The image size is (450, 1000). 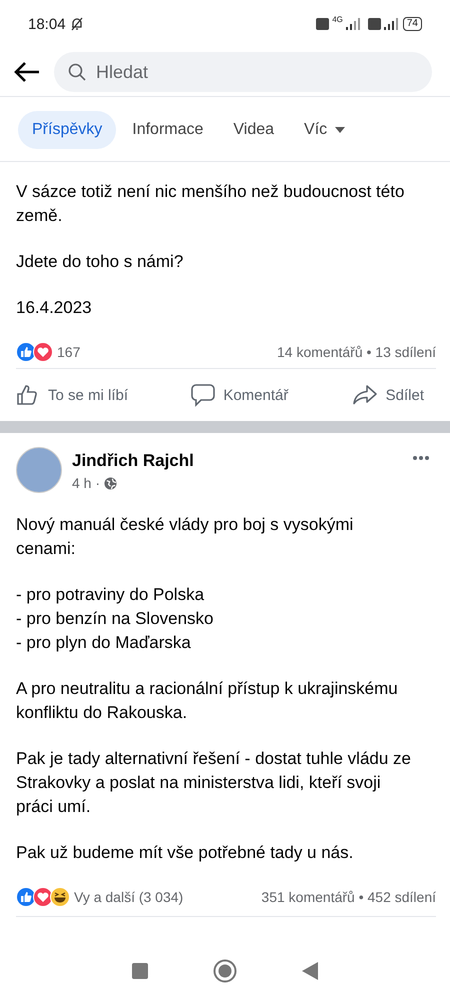 What do you see at coordinates (185, 853) in the screenshot?
I see `post-text: Pak už budeme mít vše potřebné tady u nás.` at bounding box center [185, 853].